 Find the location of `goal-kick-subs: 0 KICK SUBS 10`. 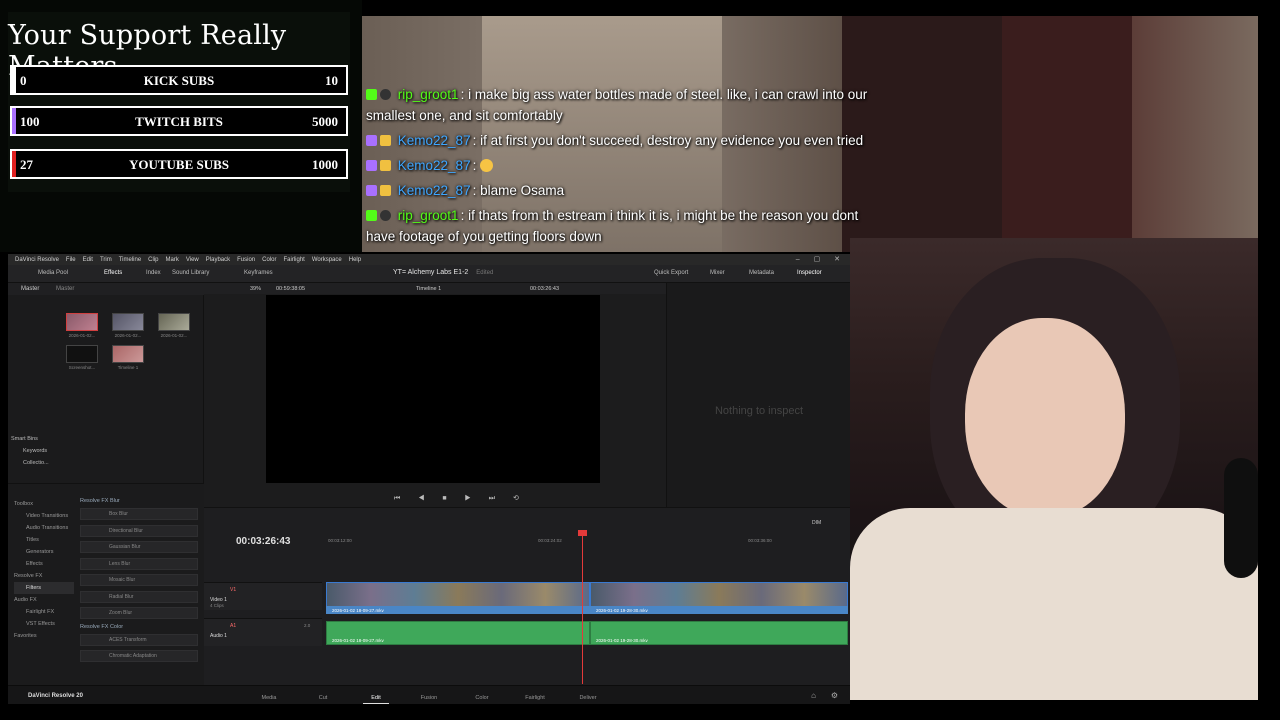

goal-kick-subs: 0 KICK SUBS 10 is located at coordinates (179, 80).